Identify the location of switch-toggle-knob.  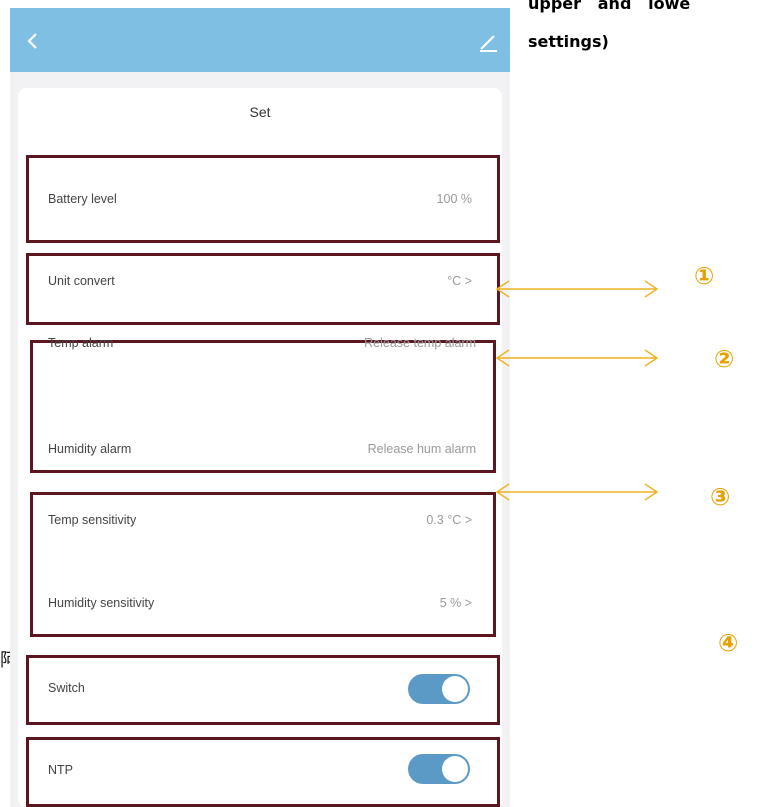
(455, 689).